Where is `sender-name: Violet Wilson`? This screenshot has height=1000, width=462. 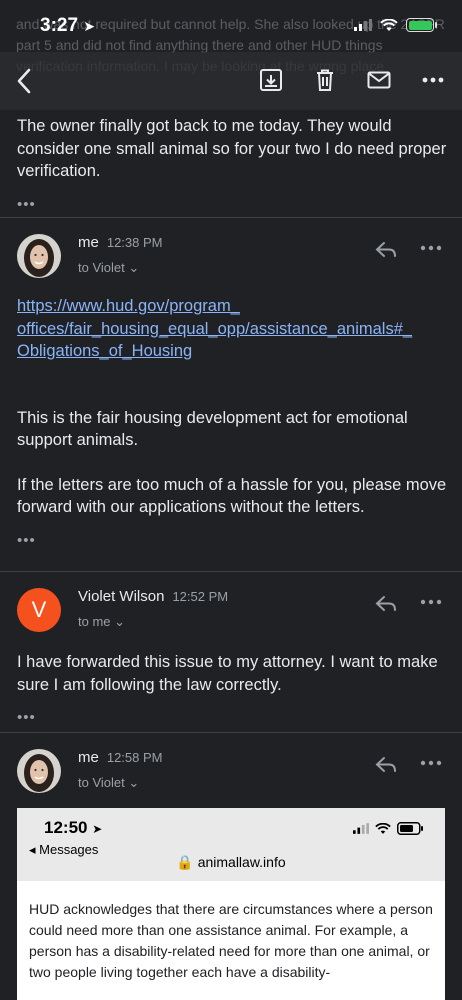
sender-name: Violet Wilson is located at coordinates (121, 596).